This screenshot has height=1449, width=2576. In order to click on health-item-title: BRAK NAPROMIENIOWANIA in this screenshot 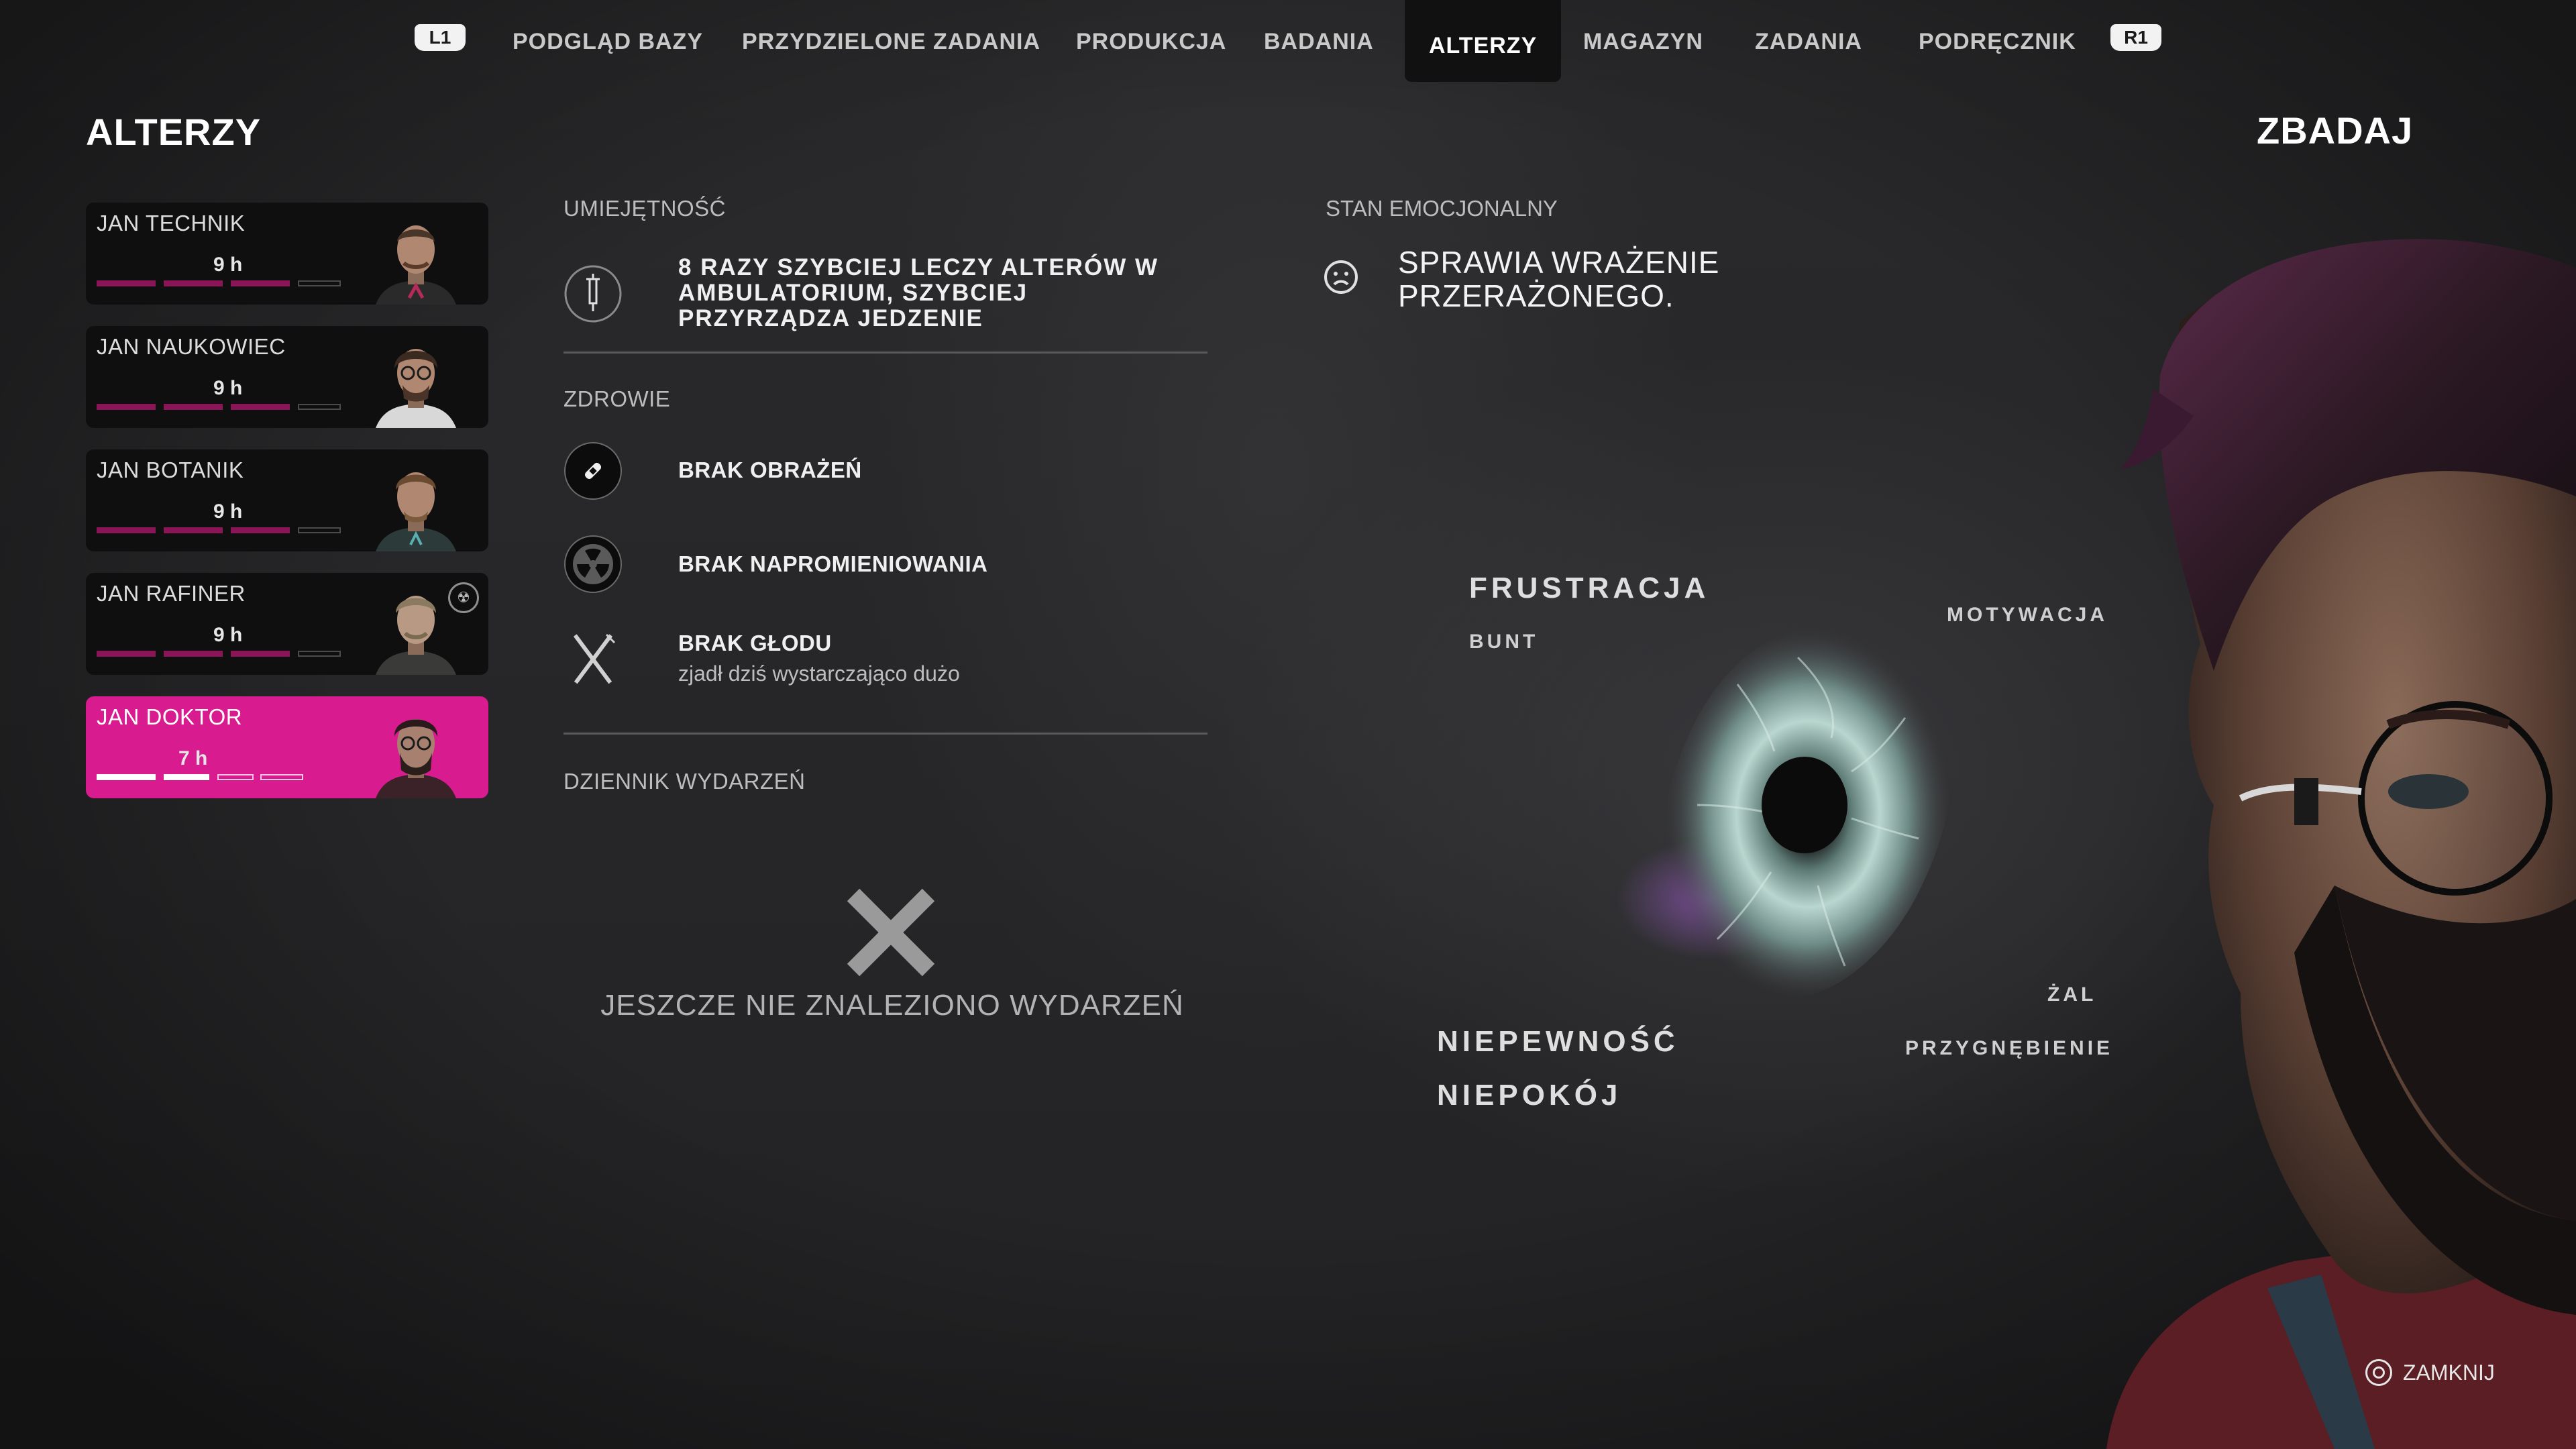, I will do `click(833, 563)`.